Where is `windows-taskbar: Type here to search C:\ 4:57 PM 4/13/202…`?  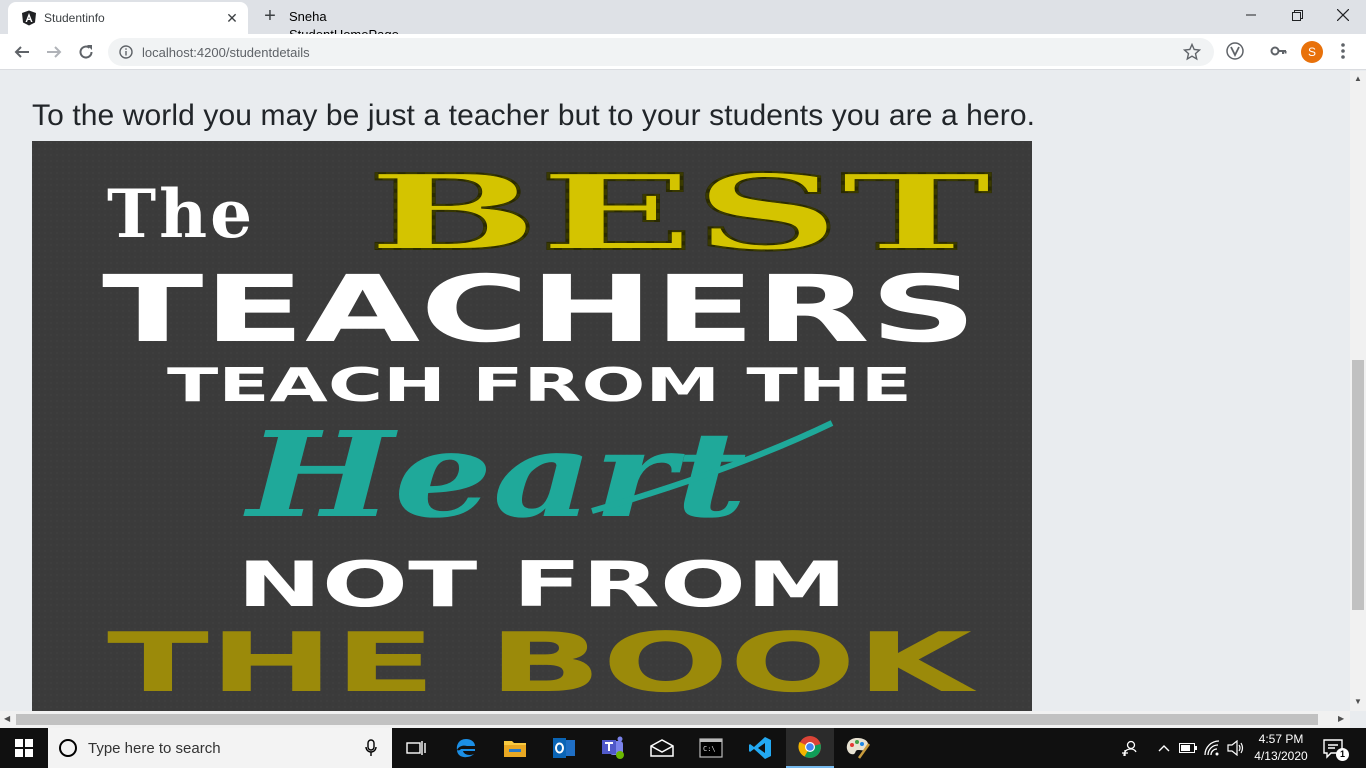
windows-taskbar: Type here to search C:\ 4:57 PM 4/13/202… is located at coordinates (683, 748).